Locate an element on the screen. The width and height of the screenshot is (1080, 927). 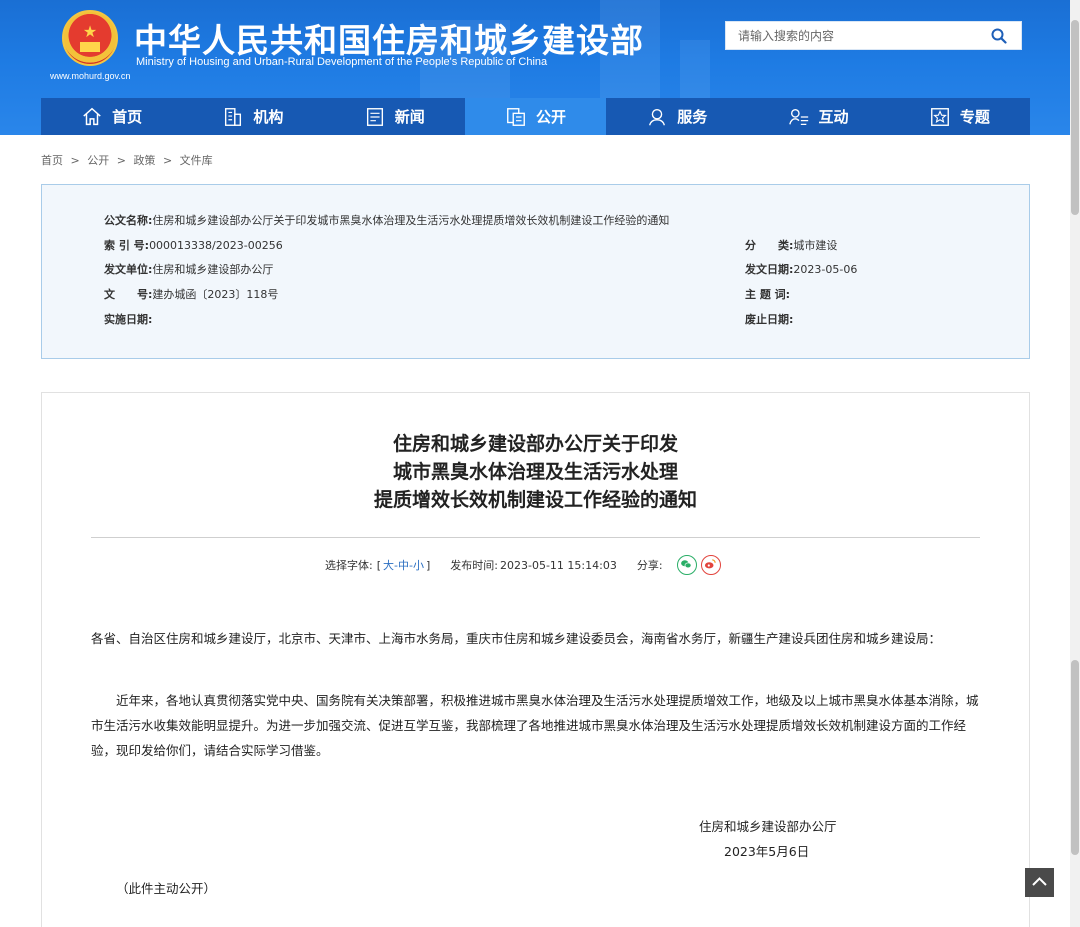
nav-label: 新闻 is located at coordinates (409, 117).